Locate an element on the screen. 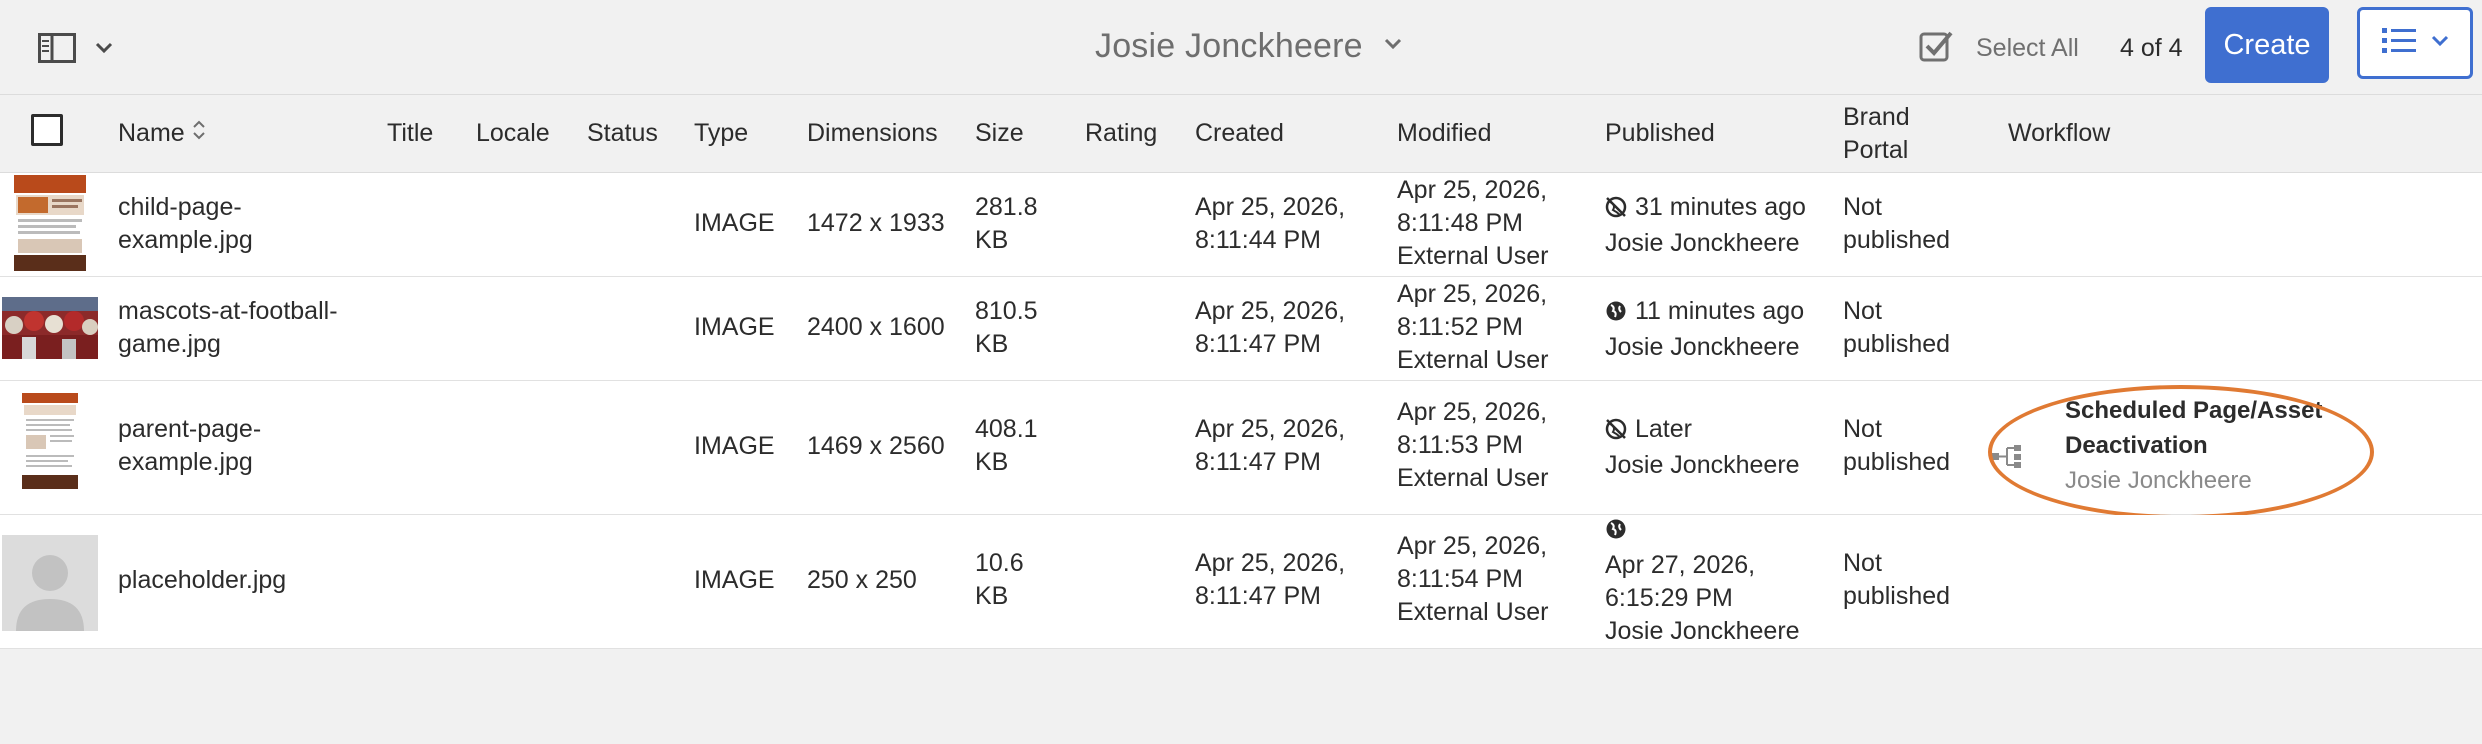 The image size is (2482, 744). column-header-status: Status is located at coordinates (622, 133).